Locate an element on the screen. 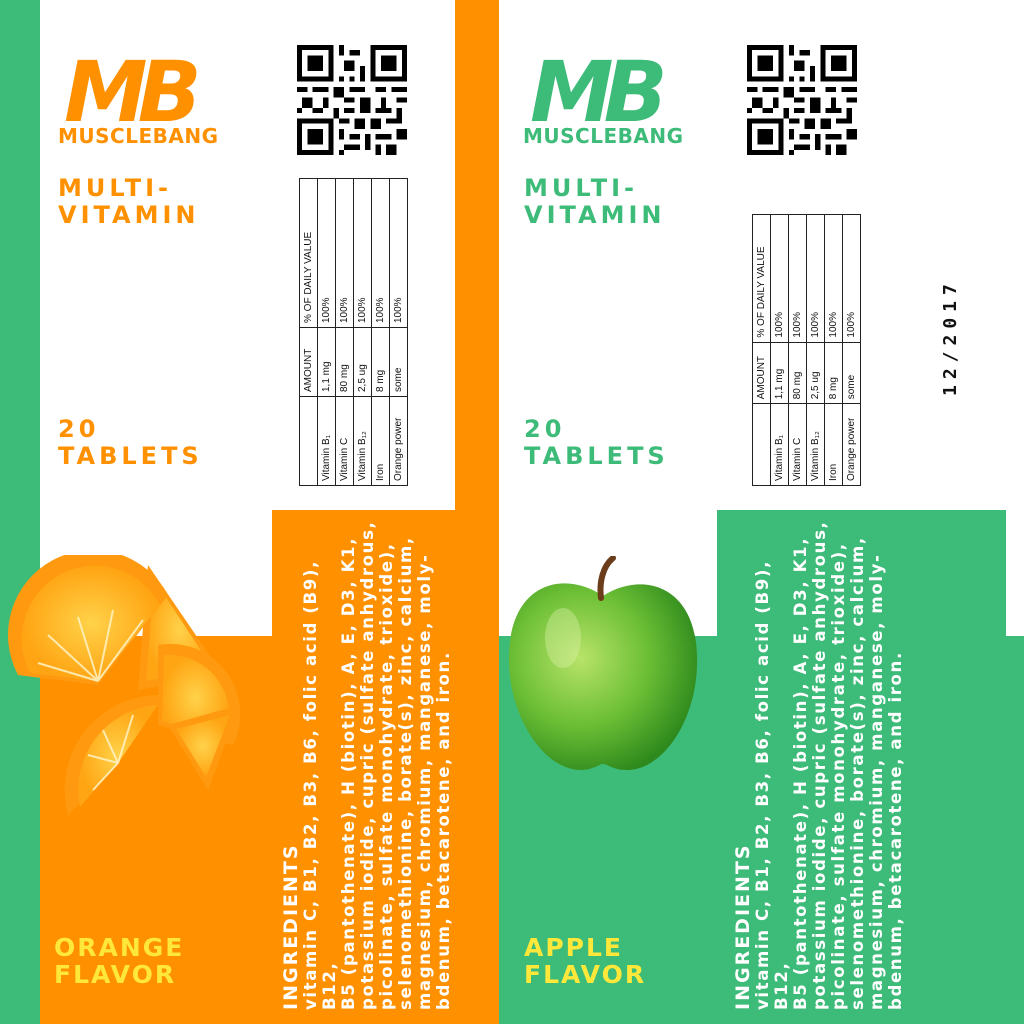 Image resolution: width=1024 pixels, height=1024 pixels. right-flavor-line1: APPLE is located at coordinates (574, 947).